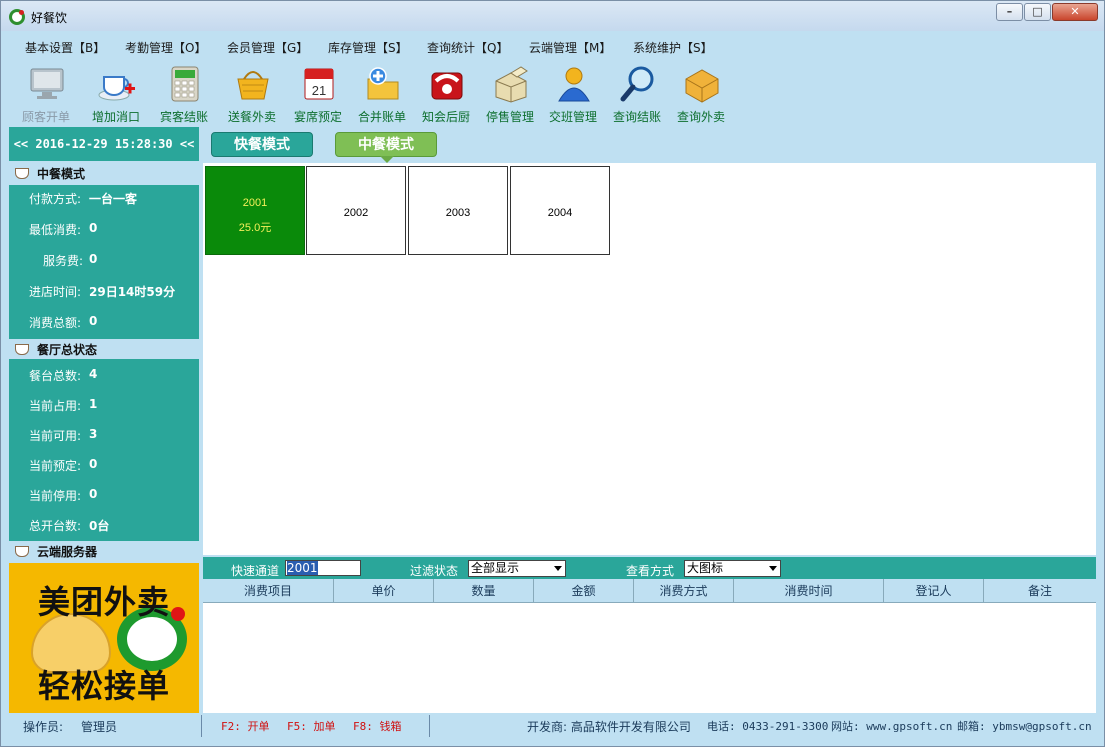 The image size is (1105, 747). I want to click on merge-bill-button: 合并账单, so click(382, 93).